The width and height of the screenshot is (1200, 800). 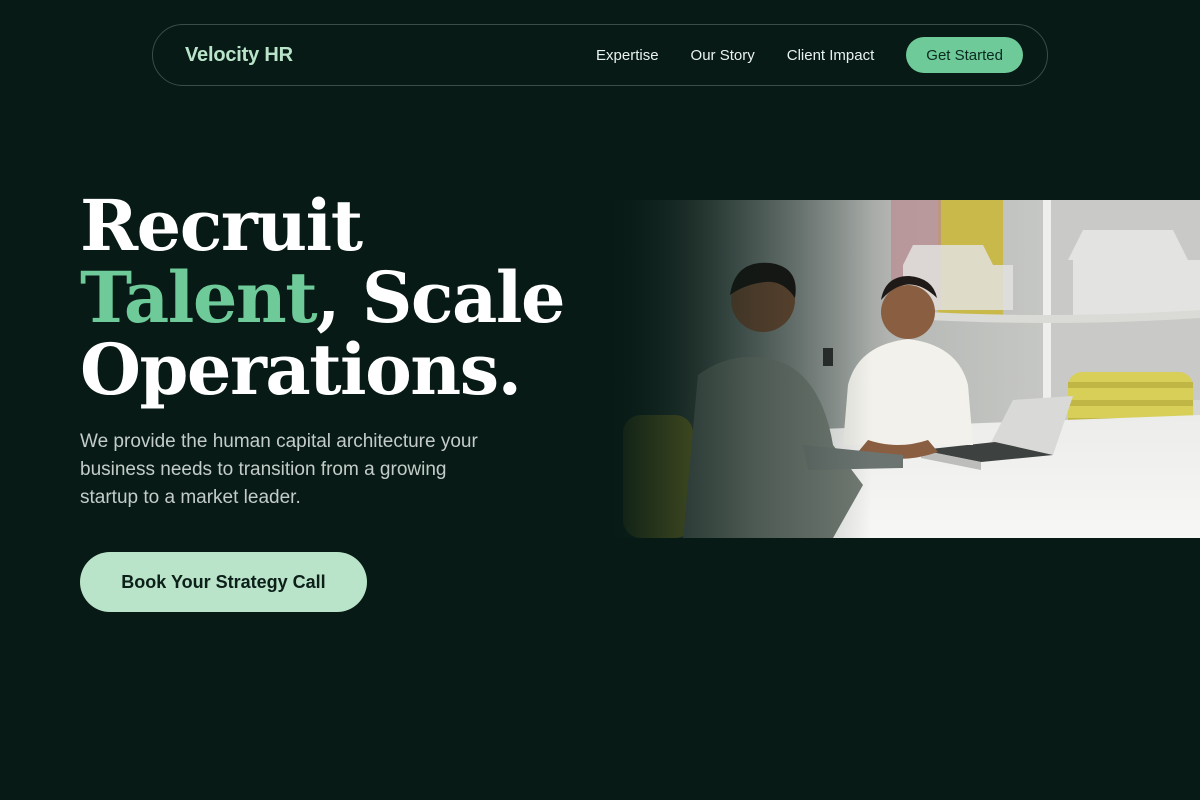 I want to click on headline-line-3: Operations., so click(x=301, y=369).